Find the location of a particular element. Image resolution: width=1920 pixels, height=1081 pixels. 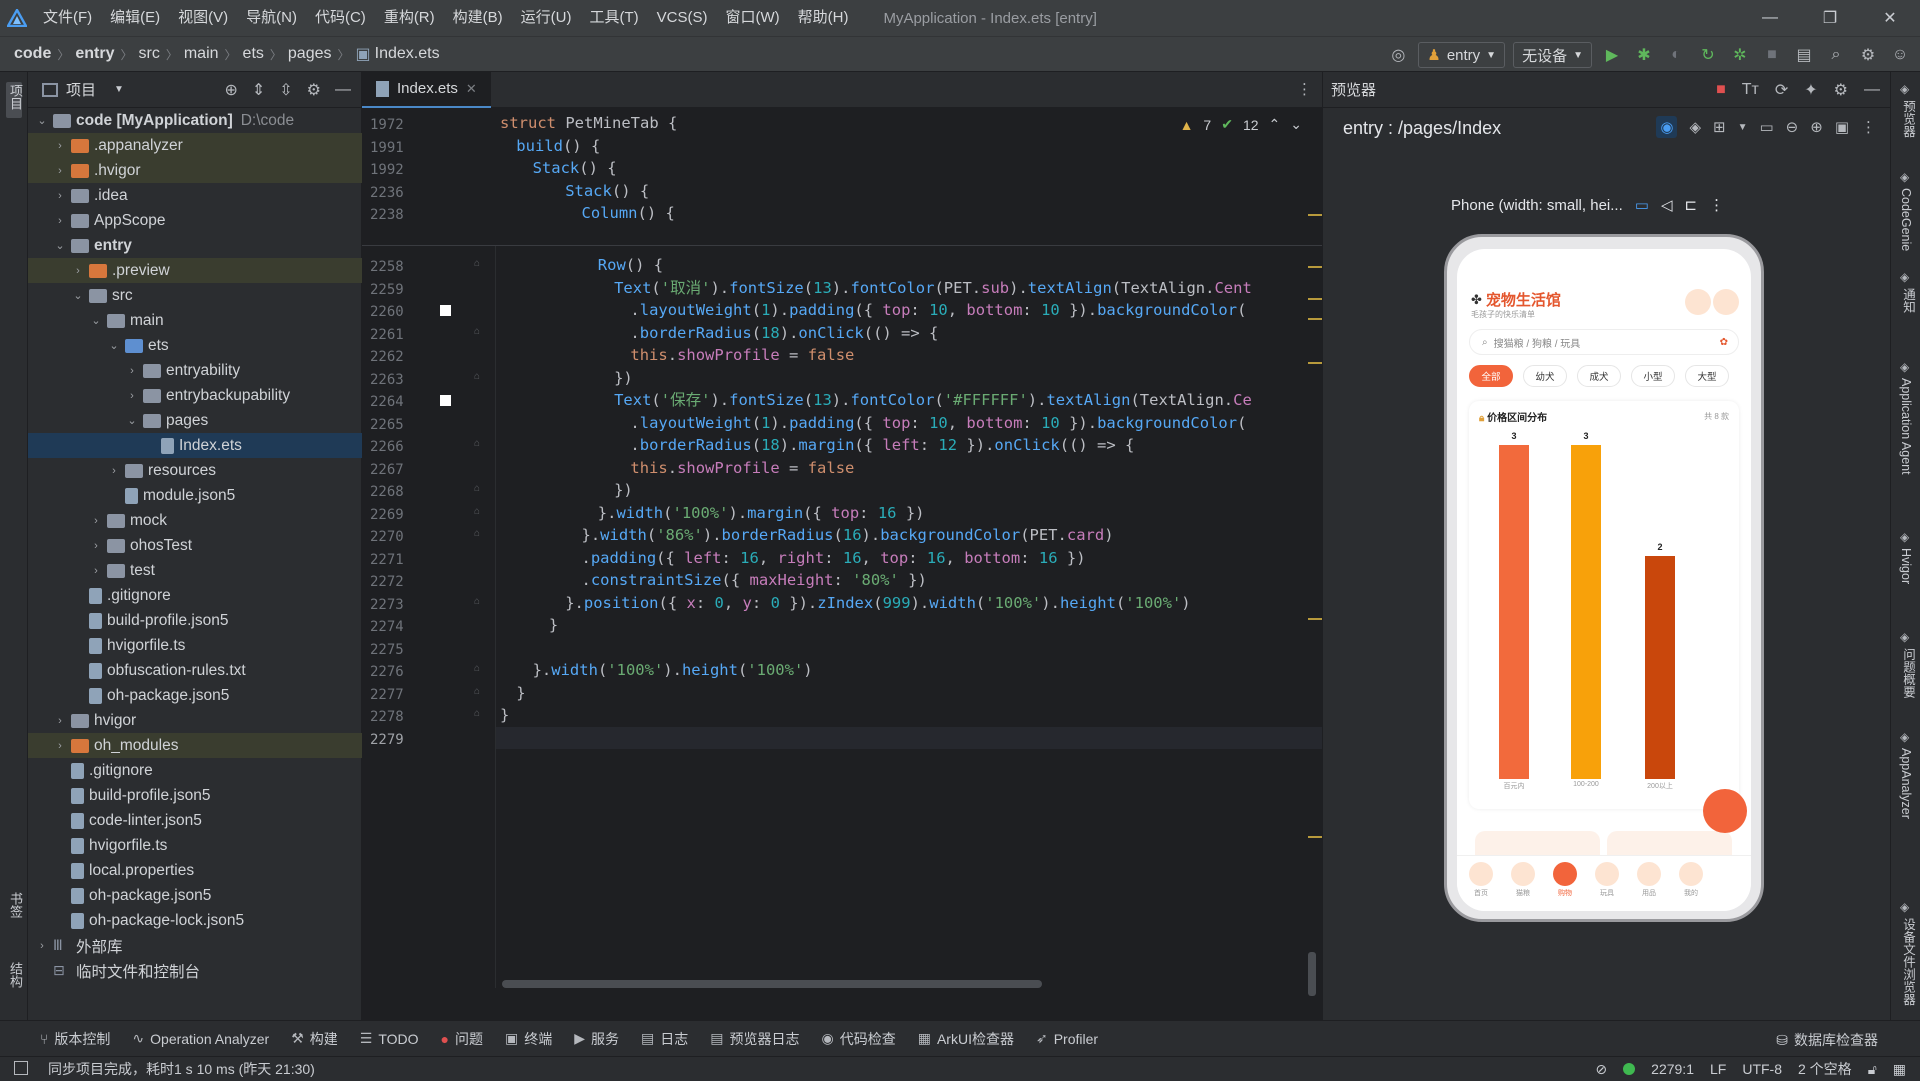

zoom-in-icon: ⊕ is located at coordinates (1816, 127).